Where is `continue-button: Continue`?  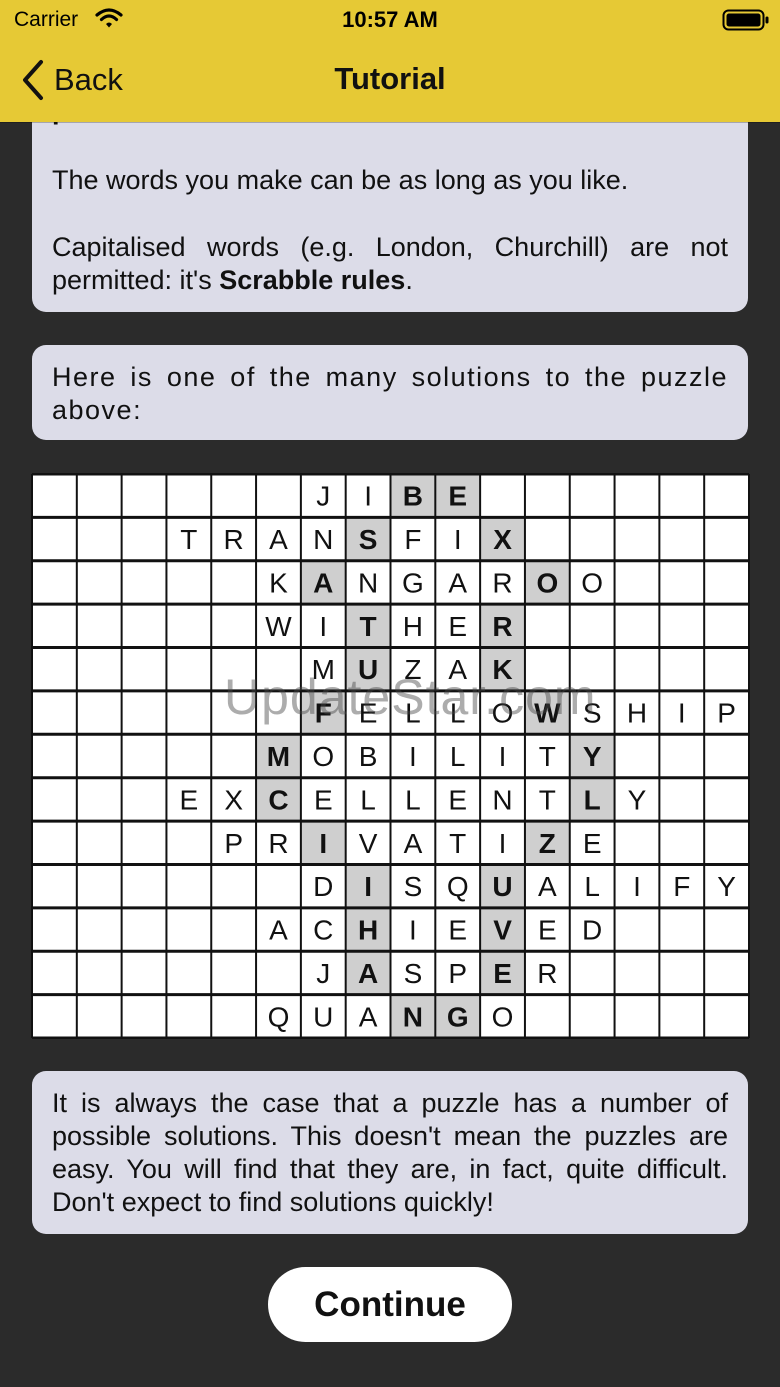
continue-button: Continue is located at coordinates (390, 1304).